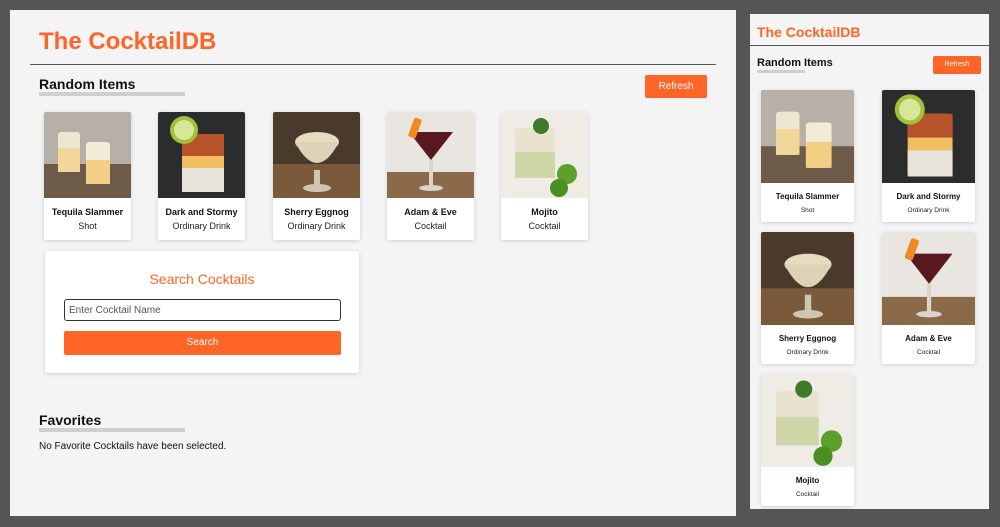 This screenshot has height=527, width=1000. I want to click on search-panel: Search Cocktails Search, so click(202, 312).